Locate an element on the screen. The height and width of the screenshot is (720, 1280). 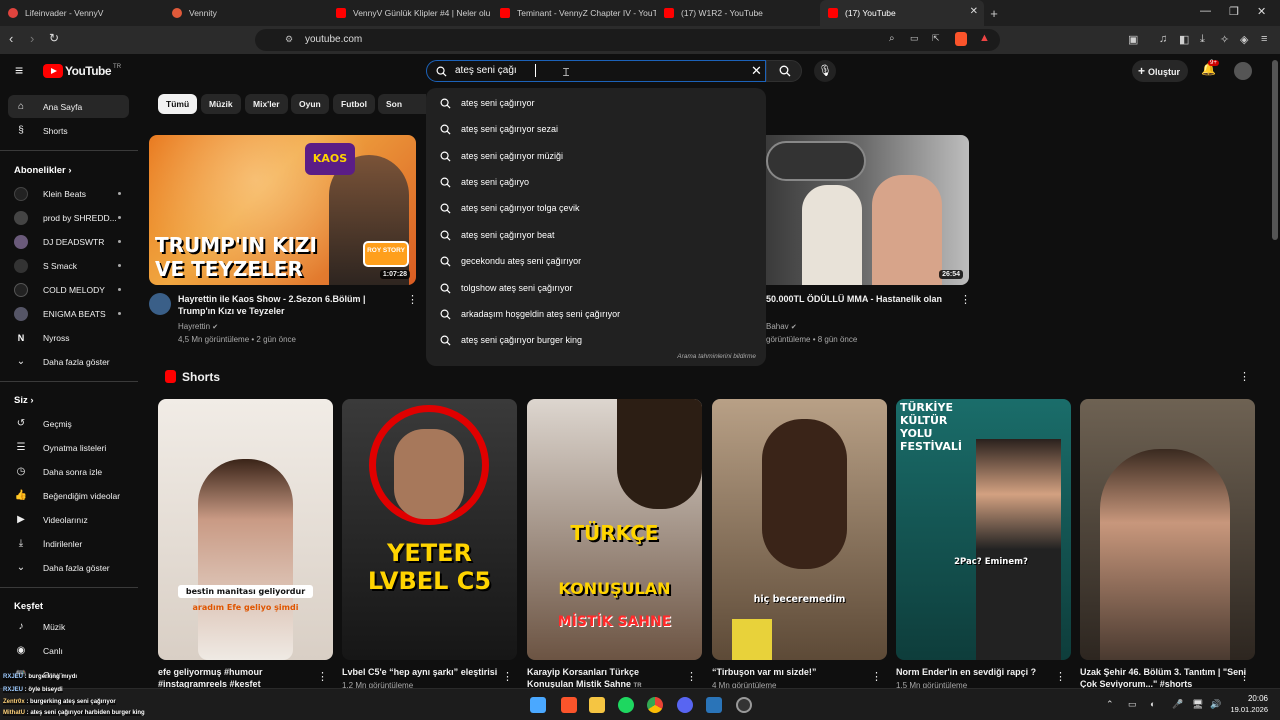
you-heading: Siz › is located at coordinates (24, 400).